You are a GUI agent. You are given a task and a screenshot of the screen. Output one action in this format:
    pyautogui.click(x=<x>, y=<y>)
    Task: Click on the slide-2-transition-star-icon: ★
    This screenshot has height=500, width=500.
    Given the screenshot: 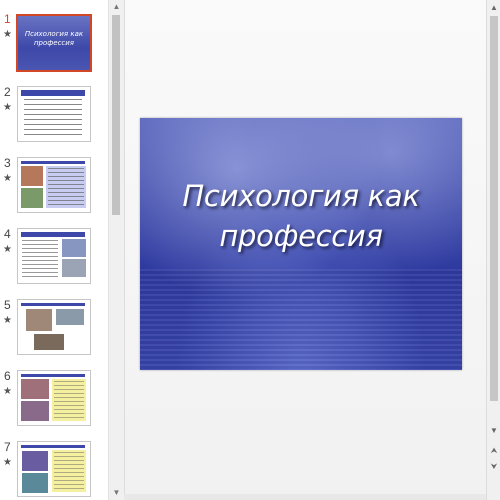 What is the action you would take?
    pyautogui.click(x=7, y=107)
    